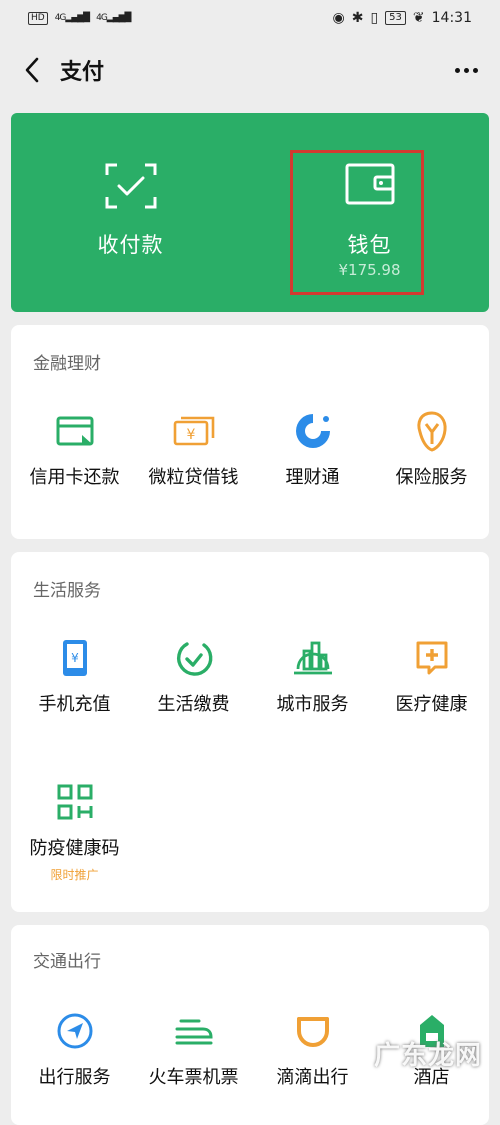 This screenshot has height=1125, width=500. I want to click on wealth-icon, so click(312, 431).